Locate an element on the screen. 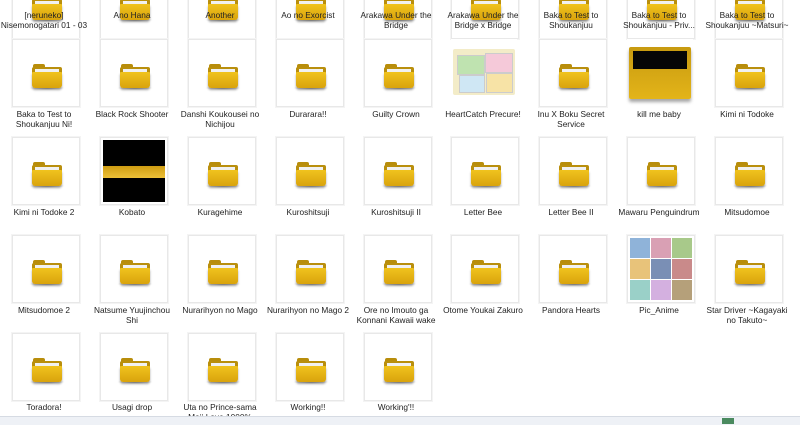 The image size is (800, 425). folder-item: Otome Youkai Zakuro is located at coordinates (483, 157).